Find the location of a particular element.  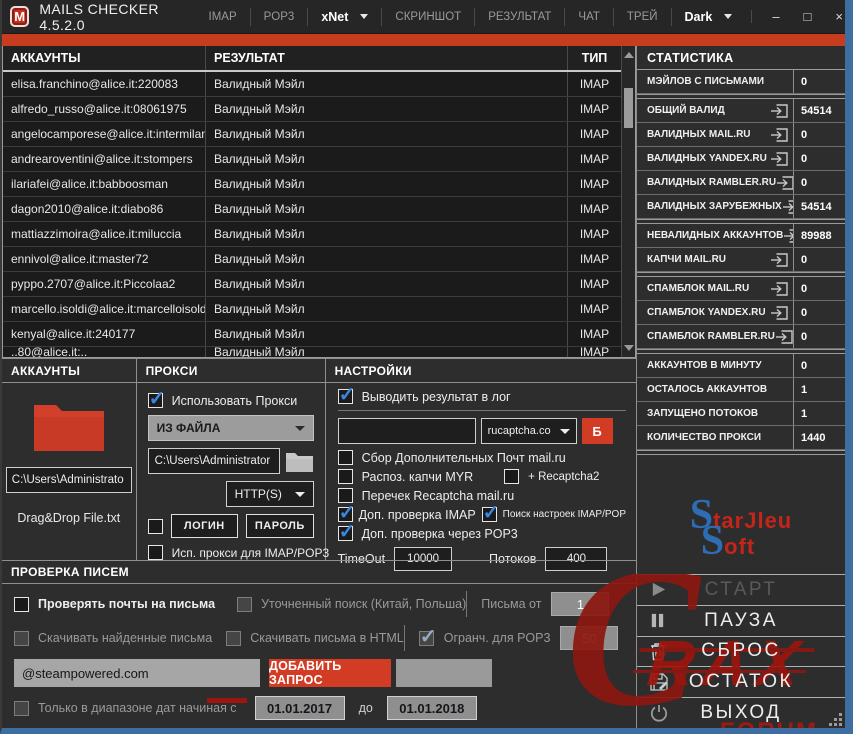

accounts-file-path: C:\Users\Administrato is located at coordinates (68, 480).